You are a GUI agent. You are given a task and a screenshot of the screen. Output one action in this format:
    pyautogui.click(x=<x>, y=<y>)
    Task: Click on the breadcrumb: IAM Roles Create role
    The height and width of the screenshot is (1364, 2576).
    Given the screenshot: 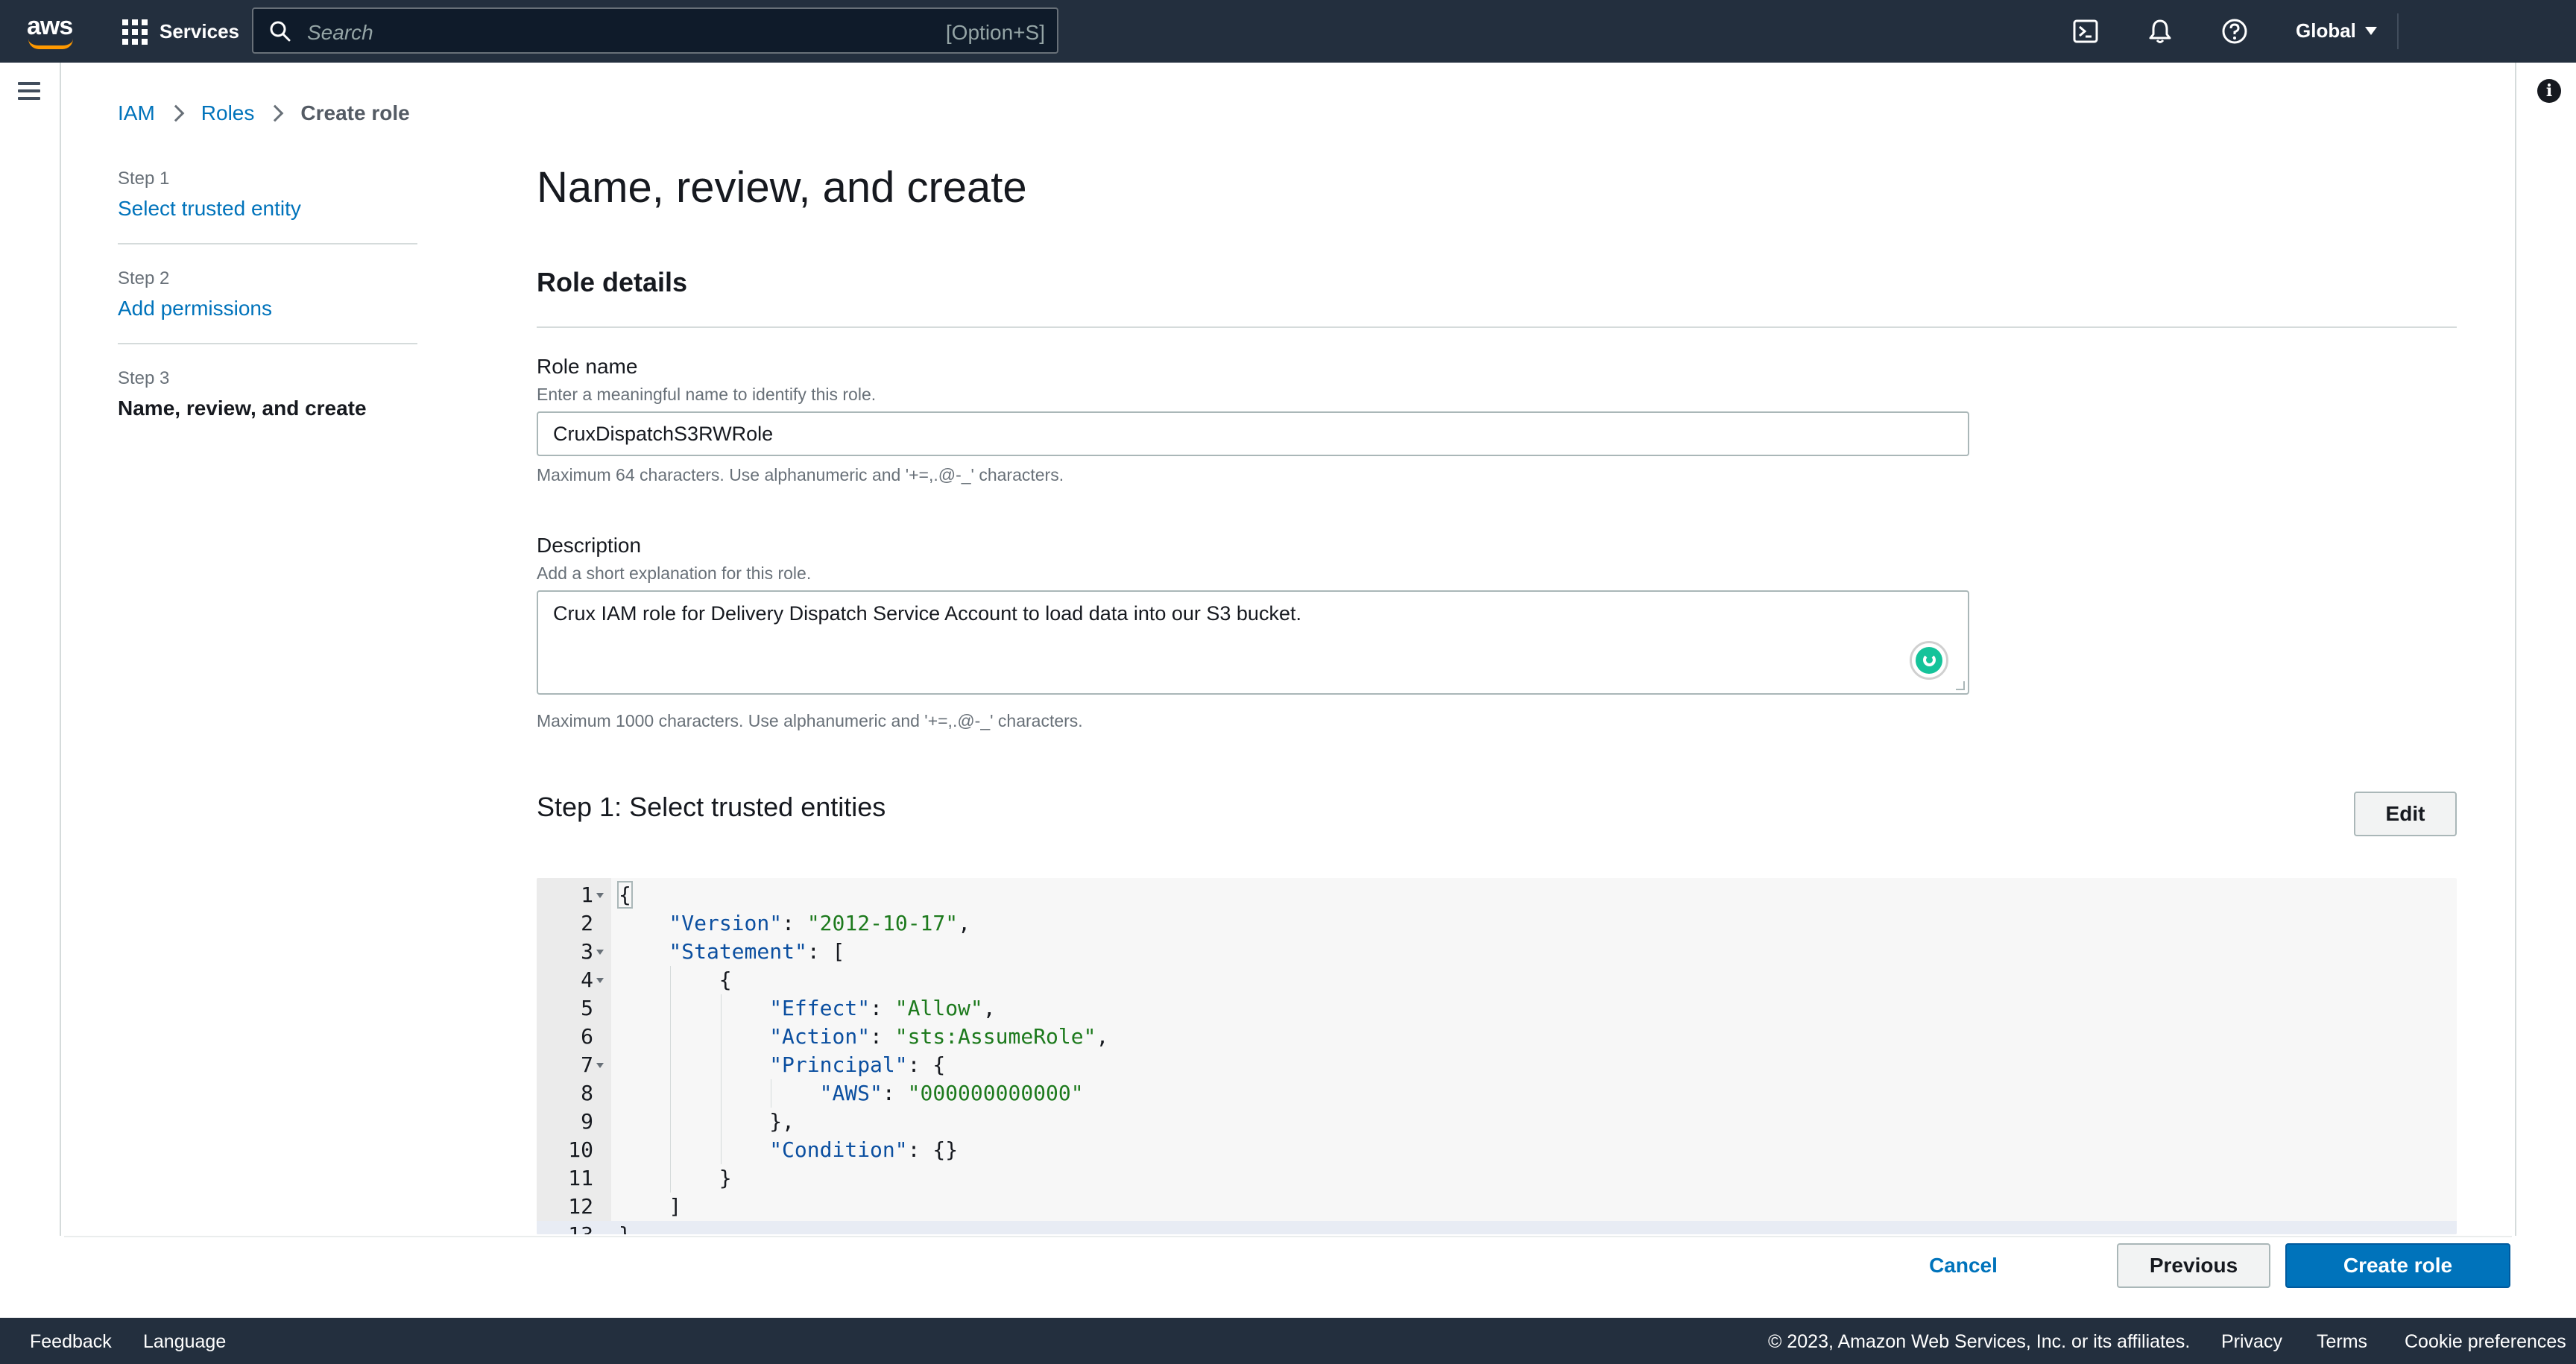 What is the action you would take?
    pyautogui.click(x=264, y=113)
    